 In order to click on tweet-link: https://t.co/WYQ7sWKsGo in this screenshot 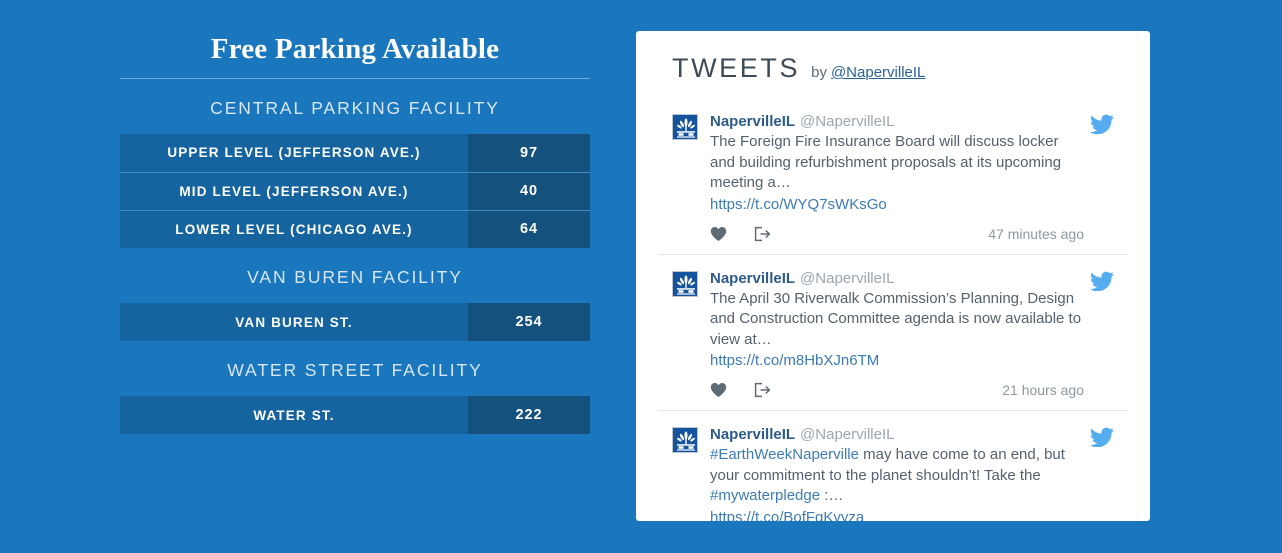, I will do `click(897, 204)`.